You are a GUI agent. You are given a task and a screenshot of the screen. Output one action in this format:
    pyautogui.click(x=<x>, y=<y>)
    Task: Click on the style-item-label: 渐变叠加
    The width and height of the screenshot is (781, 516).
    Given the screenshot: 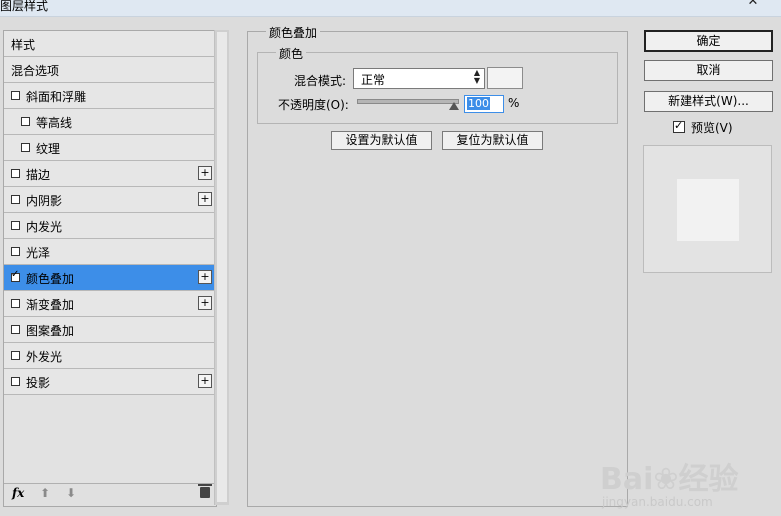 What is the action you would take?
    pyautogui.click(x=50, y=305)
    